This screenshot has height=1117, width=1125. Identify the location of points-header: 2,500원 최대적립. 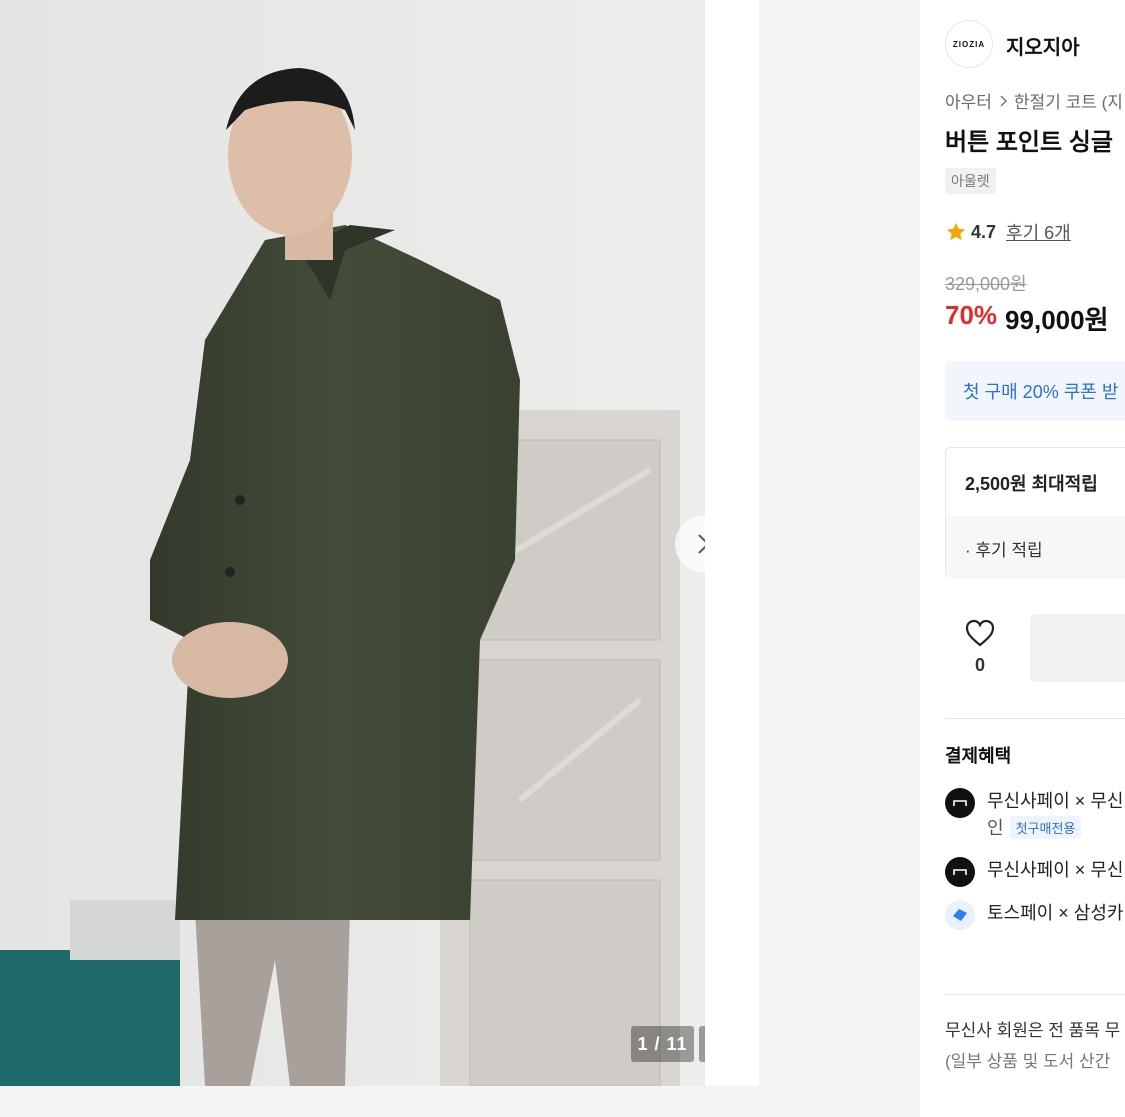
(1035, 482).